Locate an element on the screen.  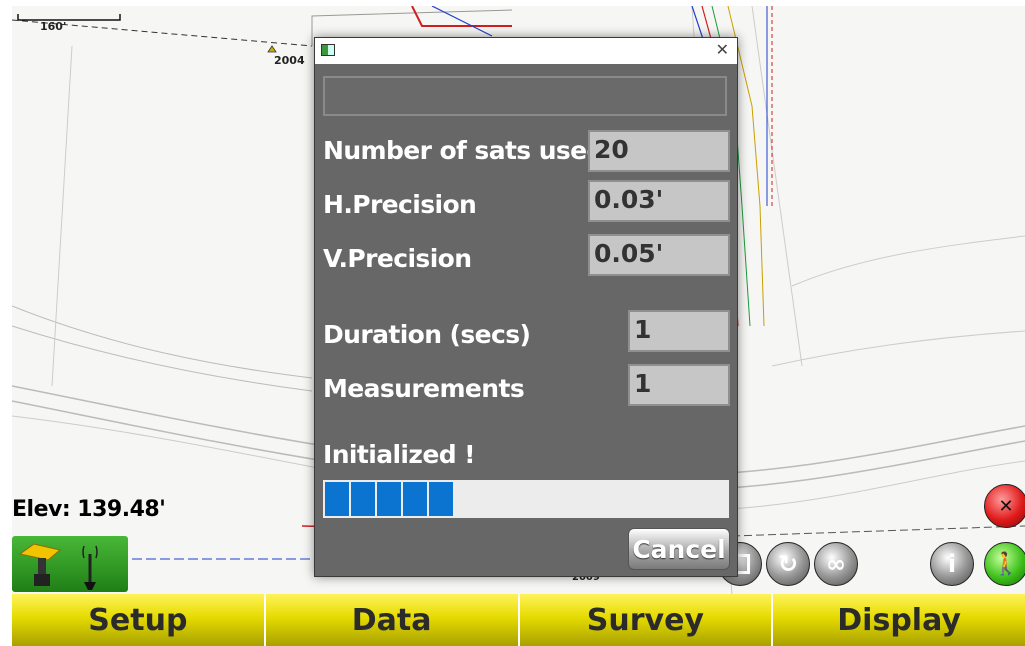
no-station-icon: ✕ is located at coordinates (1006, 506).